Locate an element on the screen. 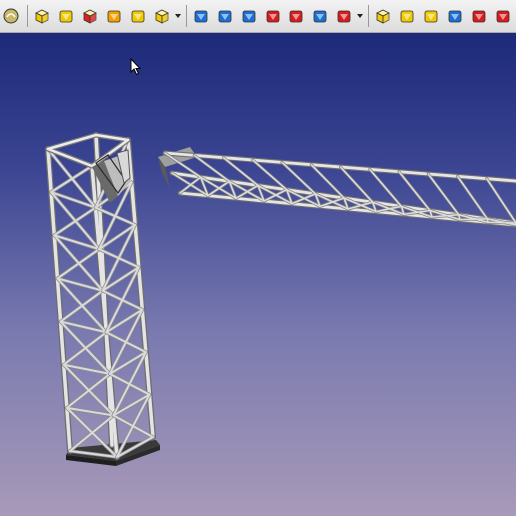 Image resolution: width=516 pixels, height=516 pixels. chamfer-icon is located at coordinates (114, 16).